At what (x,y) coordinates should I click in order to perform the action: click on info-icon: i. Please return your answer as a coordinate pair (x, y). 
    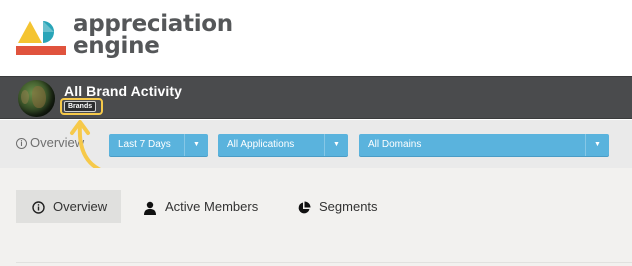
    Looking at the image, I should click on (21, 143).